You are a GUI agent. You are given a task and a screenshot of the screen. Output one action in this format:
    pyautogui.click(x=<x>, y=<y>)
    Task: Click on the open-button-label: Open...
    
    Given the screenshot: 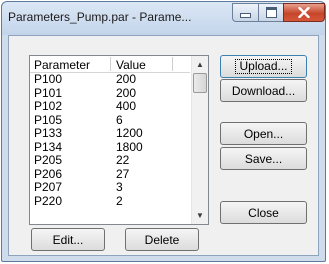 What is the action you would take?
    pyautogui.click(x=263, y=133)
    